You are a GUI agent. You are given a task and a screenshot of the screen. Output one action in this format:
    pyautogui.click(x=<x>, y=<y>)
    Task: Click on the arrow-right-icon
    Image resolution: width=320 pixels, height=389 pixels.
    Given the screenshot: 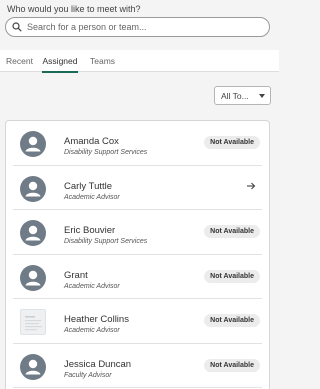 What is the action you would take?
    pyautogui.click(x=251, y=186)
    